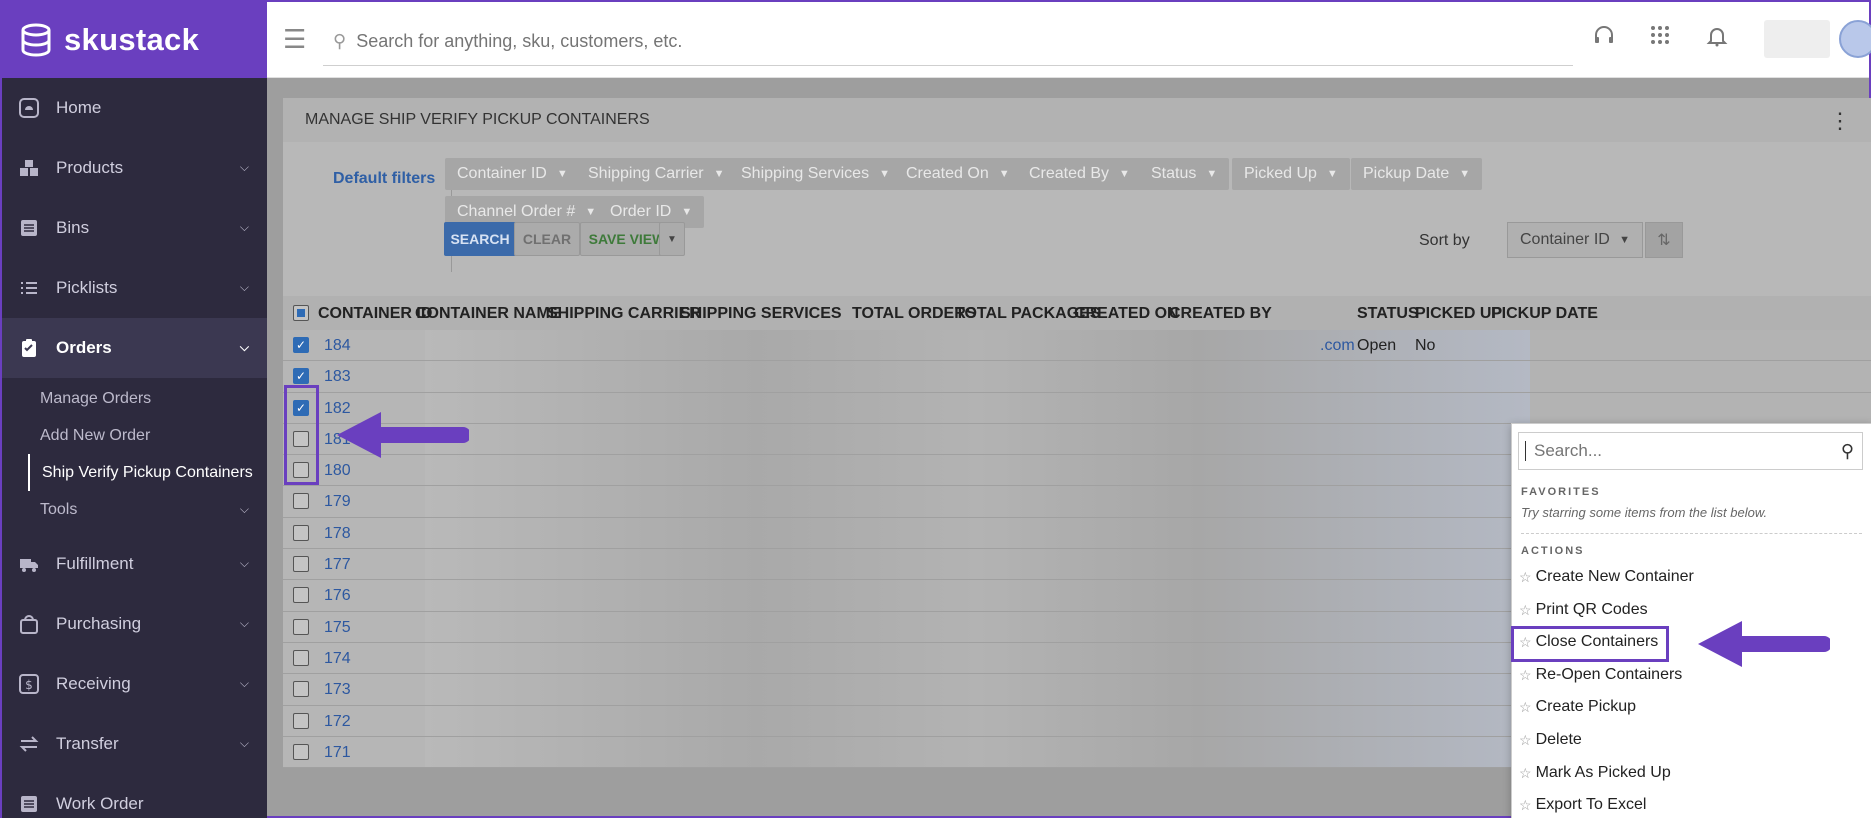  I want to click on column-header: STATUS, so click(1388, 314).